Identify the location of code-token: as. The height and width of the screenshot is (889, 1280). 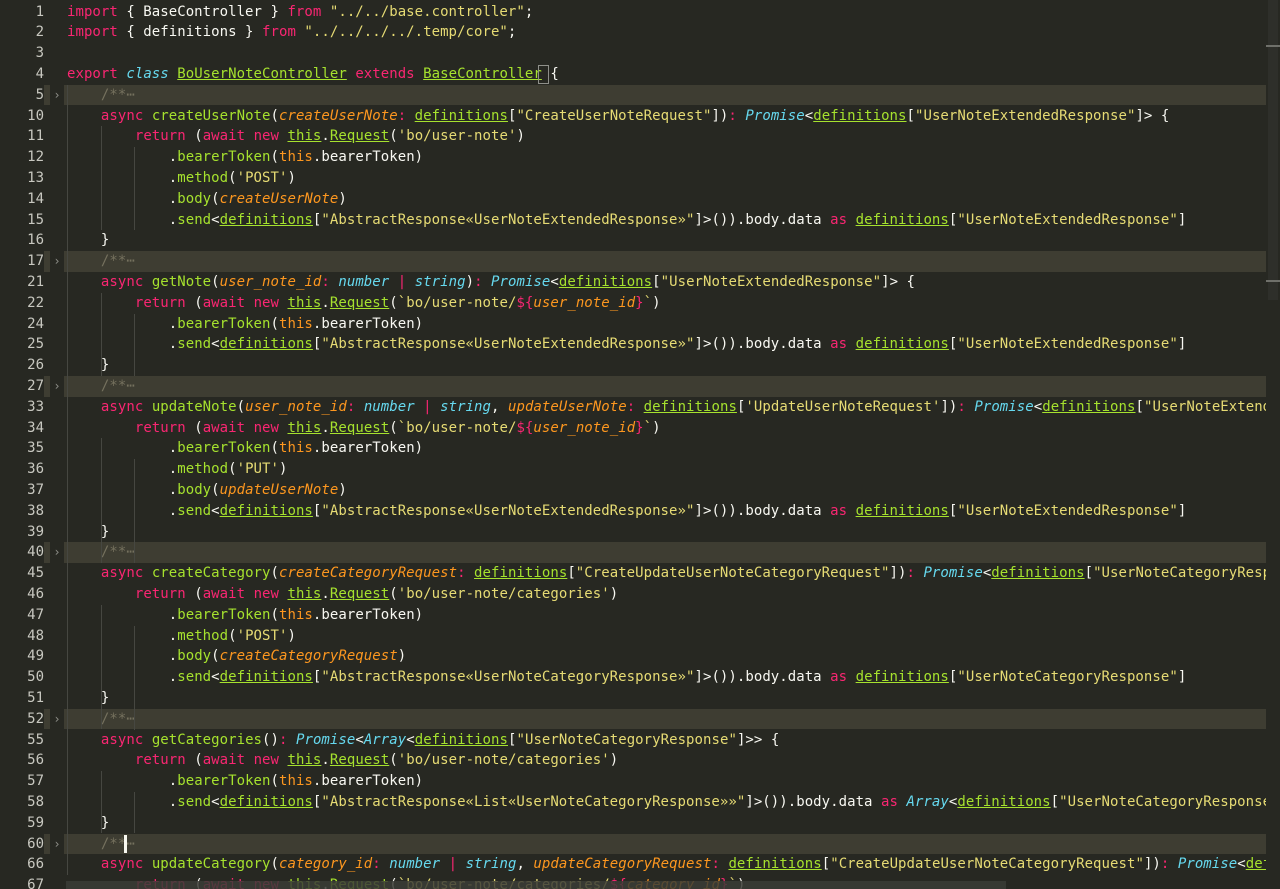
(839, 677).